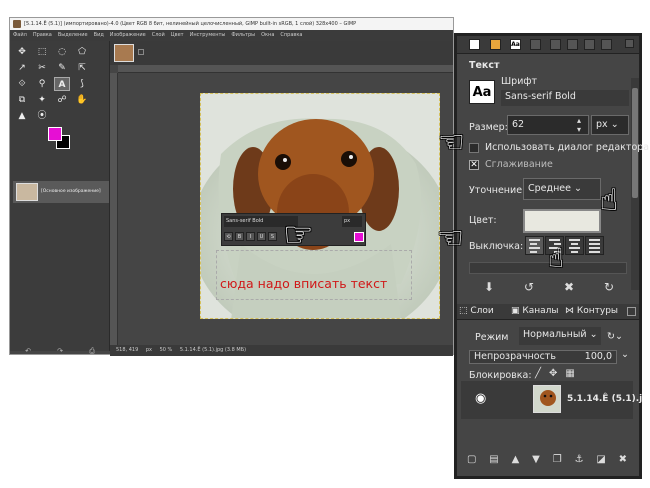 This screenshot has width=650, height=488. Describe the element at coordinates (62, 84) in the screenshot. I see `text-tool-icon: A` at that location.